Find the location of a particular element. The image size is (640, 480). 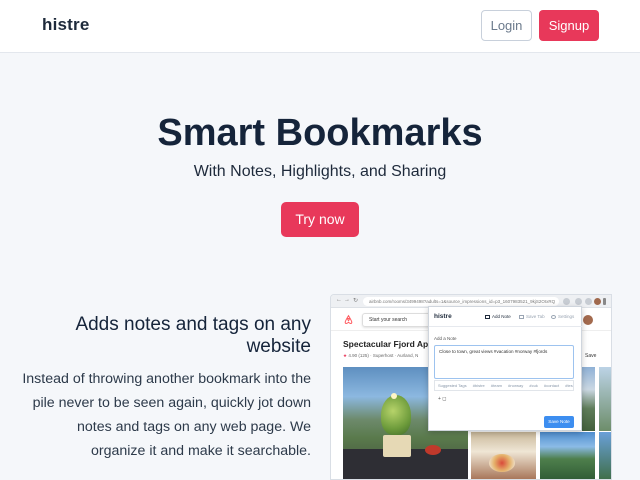

save-note-button: Save Note is located at coordinates (559, 422).